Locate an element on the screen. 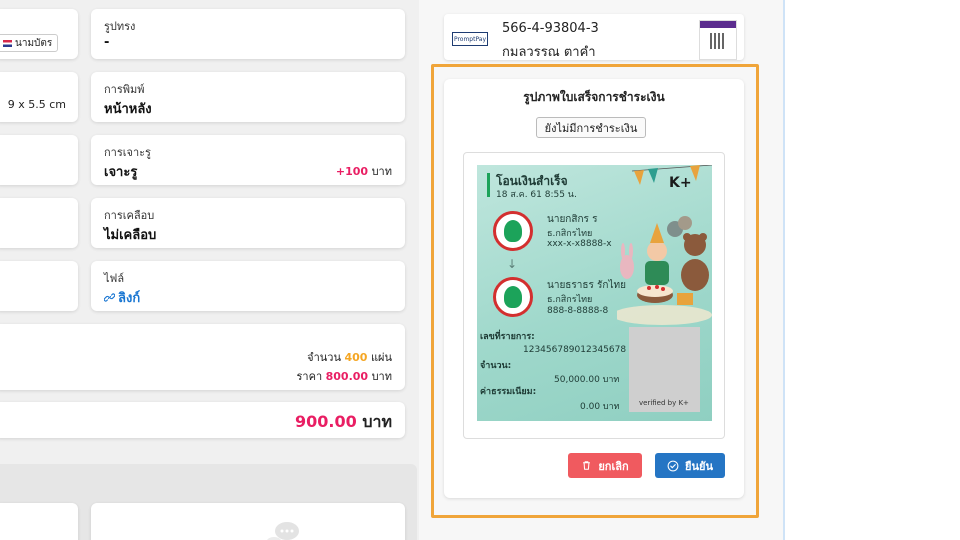 This screenshot has width=960, height=540. product-type-card: นามบัตร is located at coordinates (39, 34).